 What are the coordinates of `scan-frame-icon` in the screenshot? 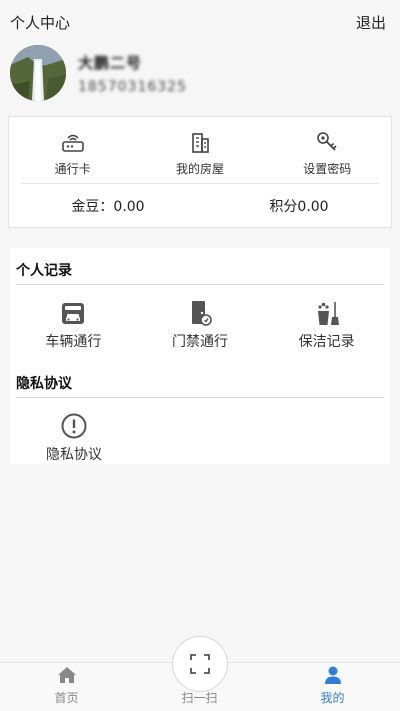 It's located at (200, 664).